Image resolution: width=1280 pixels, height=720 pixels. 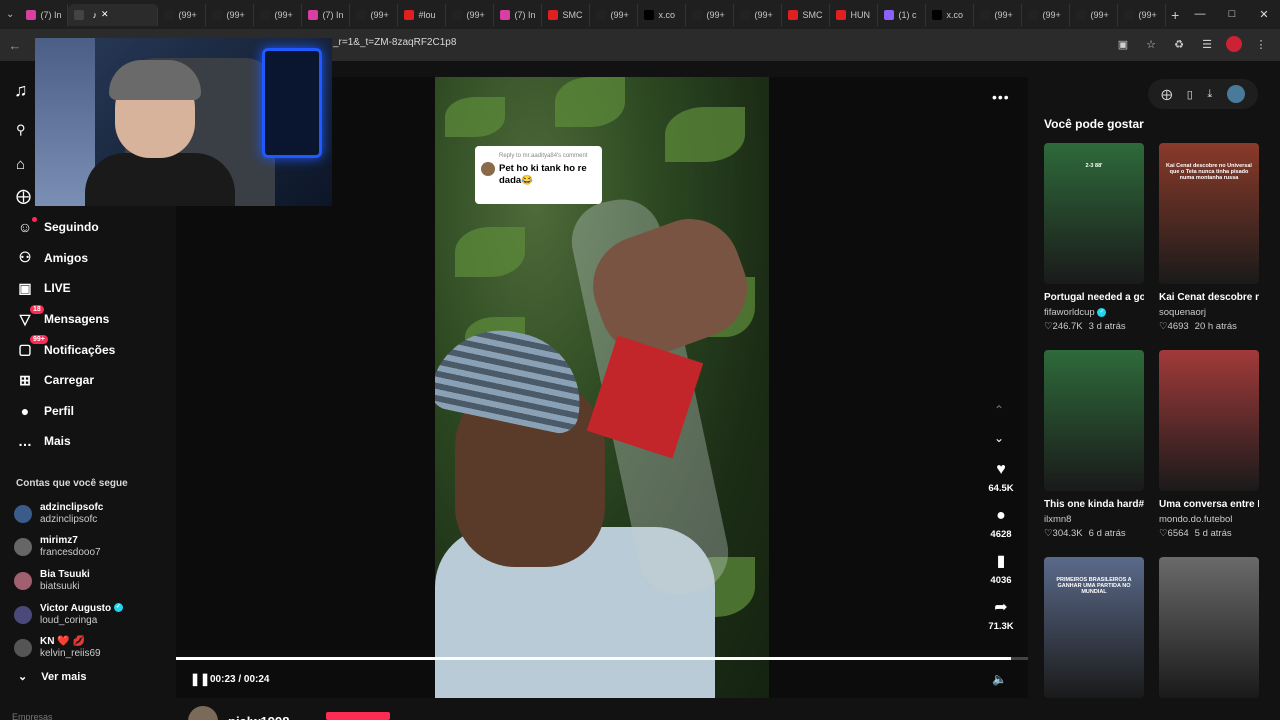 I want to click on see-more-button: ⌄ Ver mais, so click(x=52, y=677).